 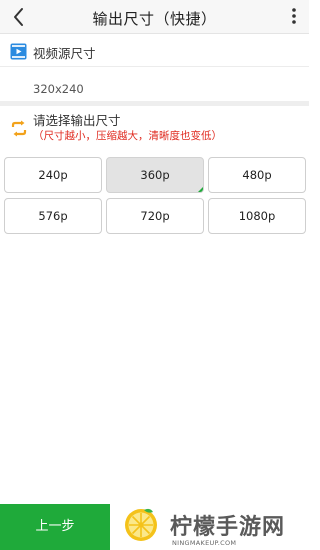 I want to click on output-size-label: 请选择输出尺寸, so click(x=77, y=120).